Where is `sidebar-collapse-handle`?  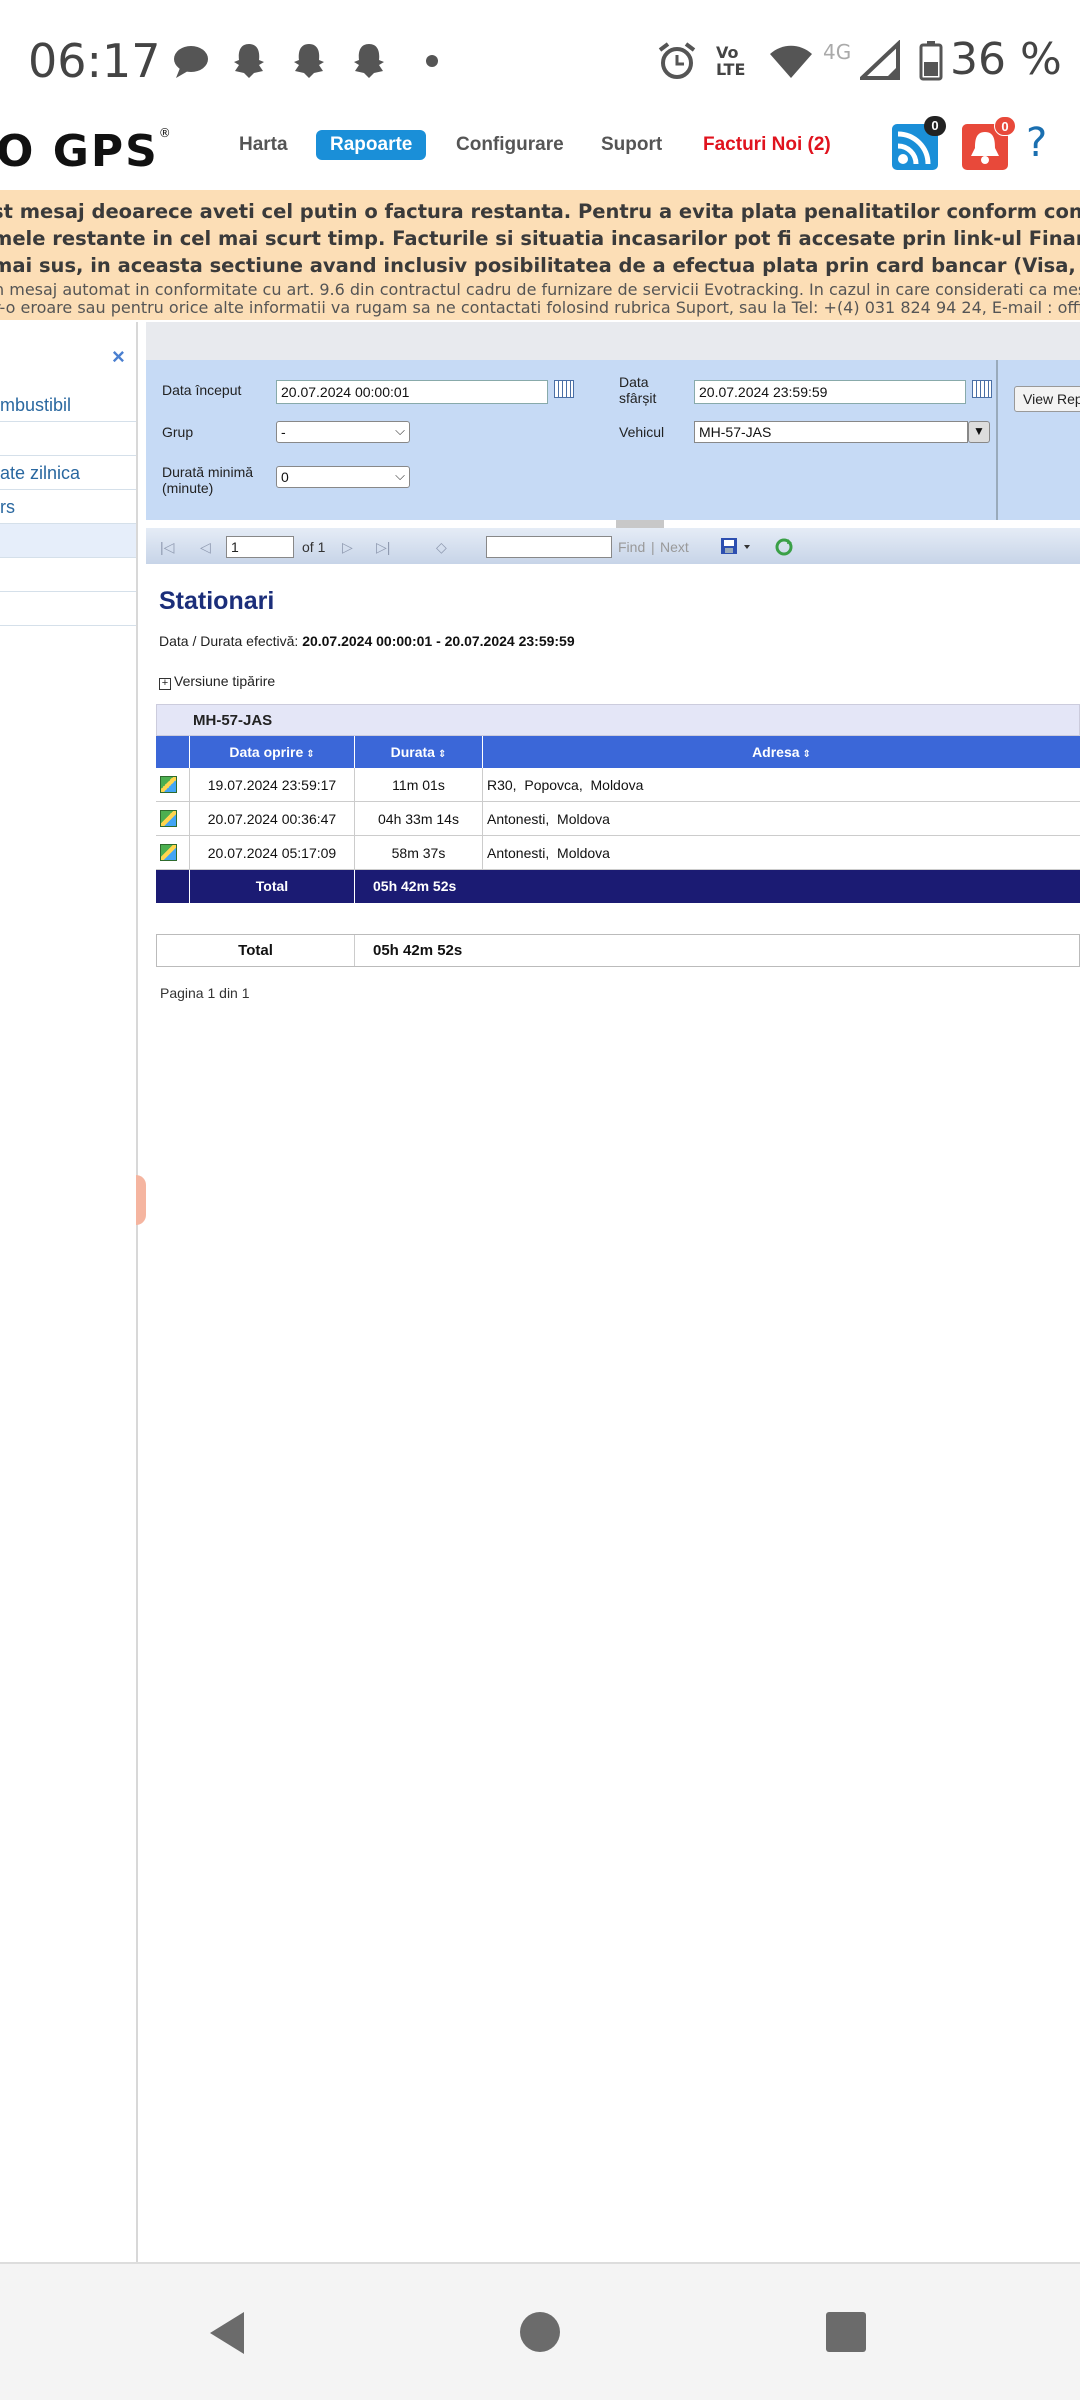 sidebar-collapse-handle is located at coordinates (141, 1200).